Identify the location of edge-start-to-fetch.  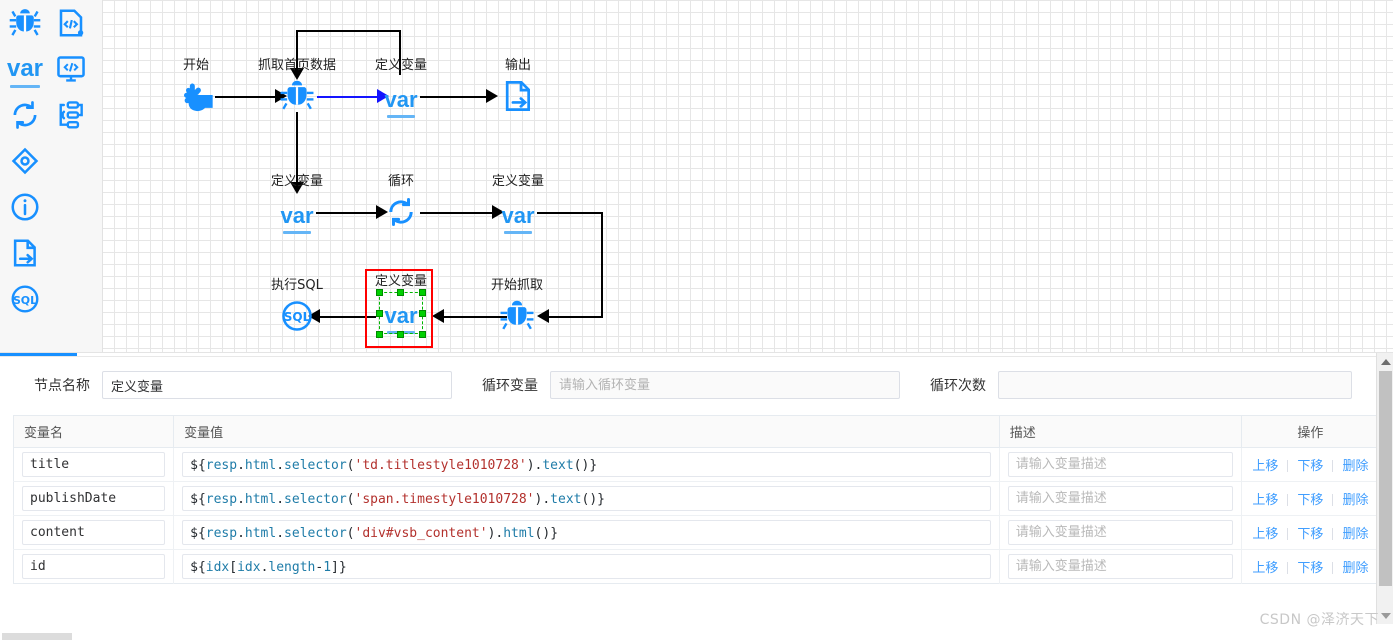
(246, 97).